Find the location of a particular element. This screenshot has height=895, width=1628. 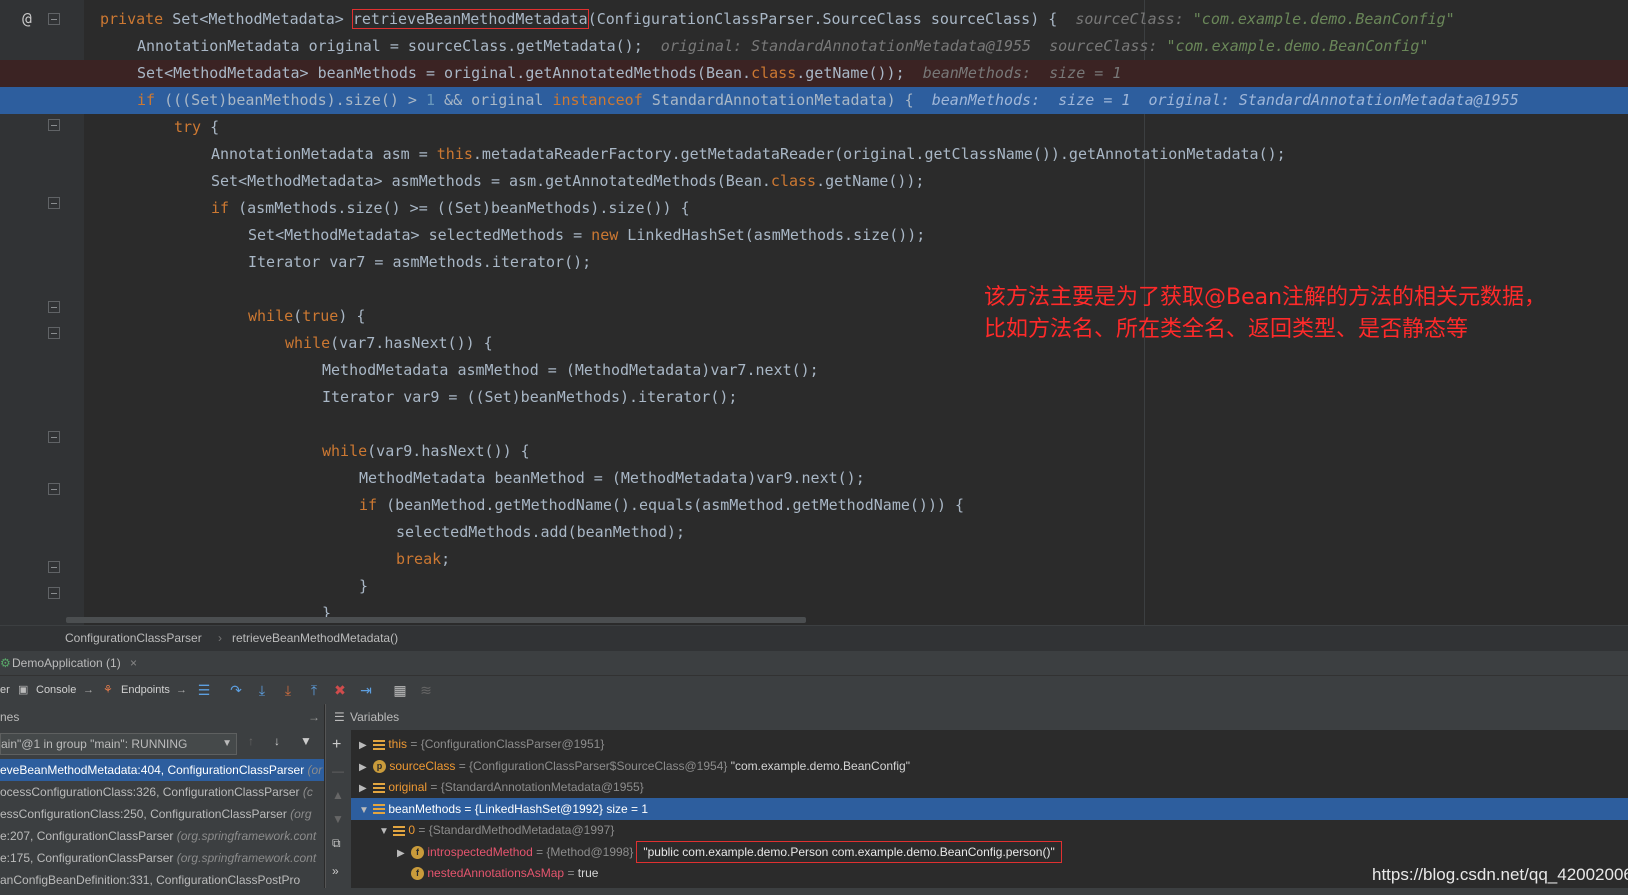

copy-icon: ⧉ is located at coordinates (336, 843).